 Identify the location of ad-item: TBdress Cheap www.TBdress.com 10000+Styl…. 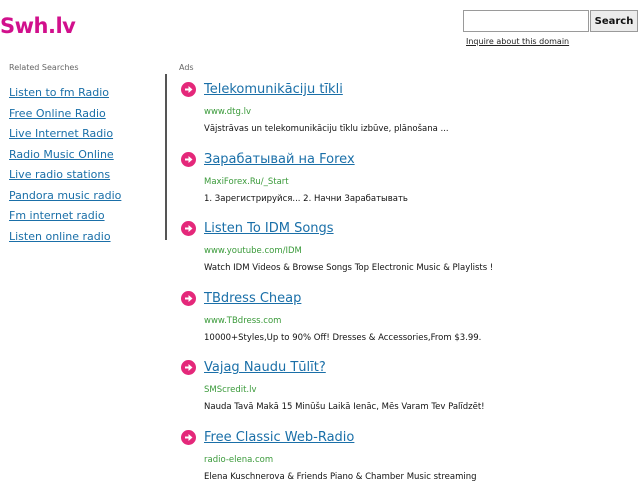
(408, 324).